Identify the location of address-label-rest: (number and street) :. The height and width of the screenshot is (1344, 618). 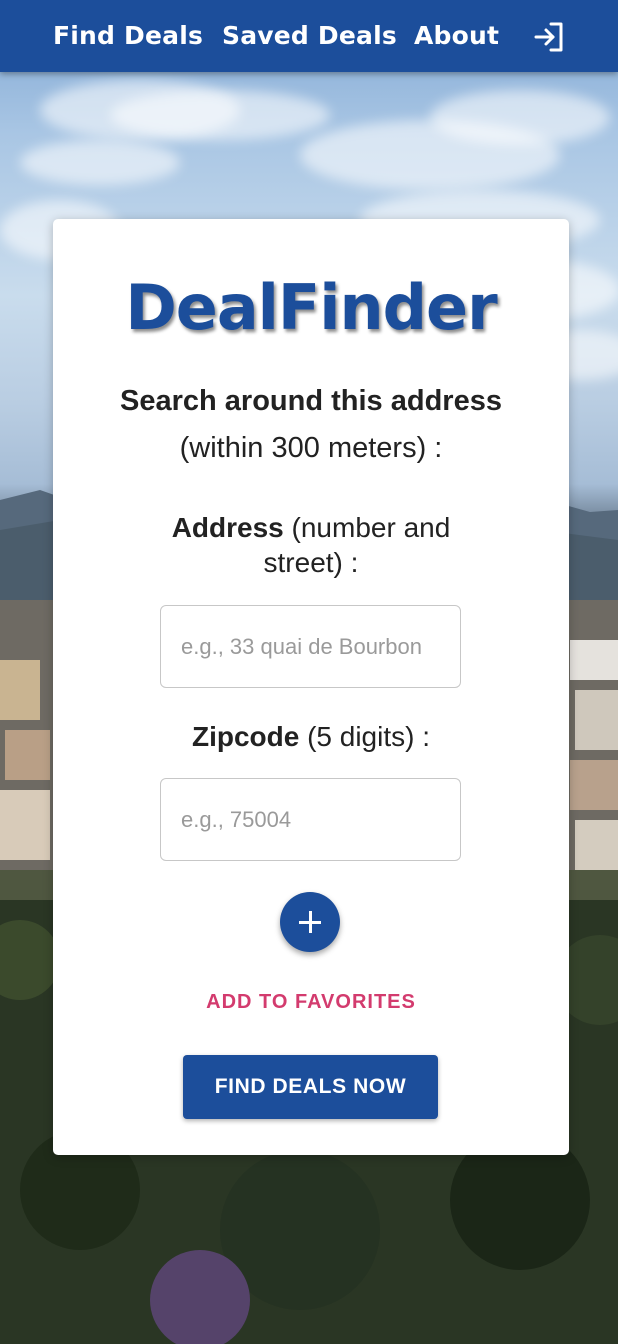
(357, 545).